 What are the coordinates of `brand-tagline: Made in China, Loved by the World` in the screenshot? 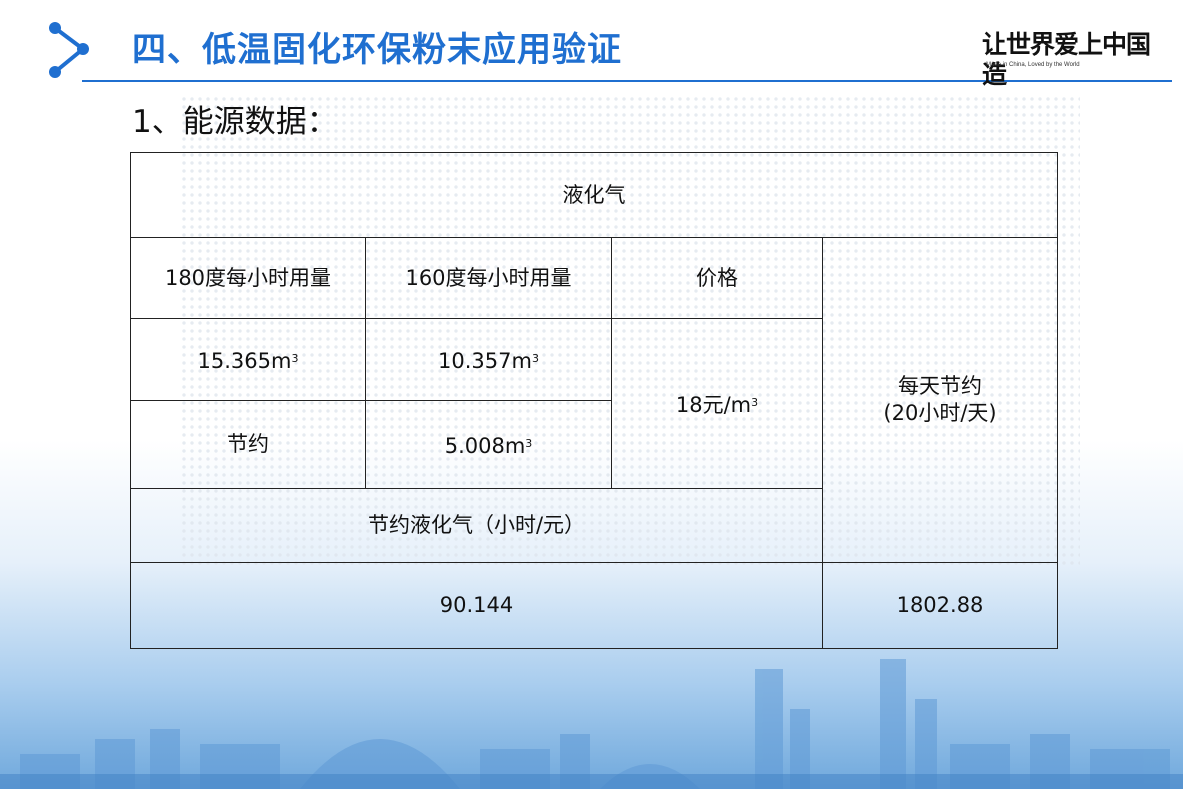 It's located at (1033, 65).